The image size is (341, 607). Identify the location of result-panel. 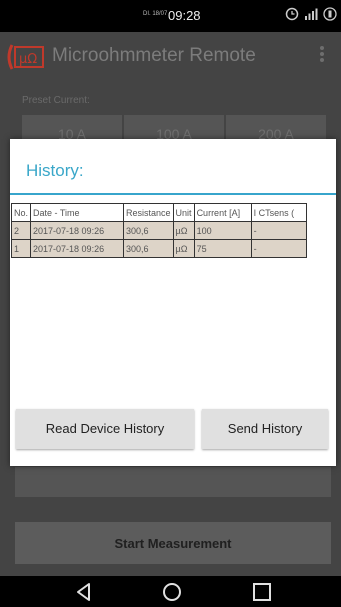
(173, 482).